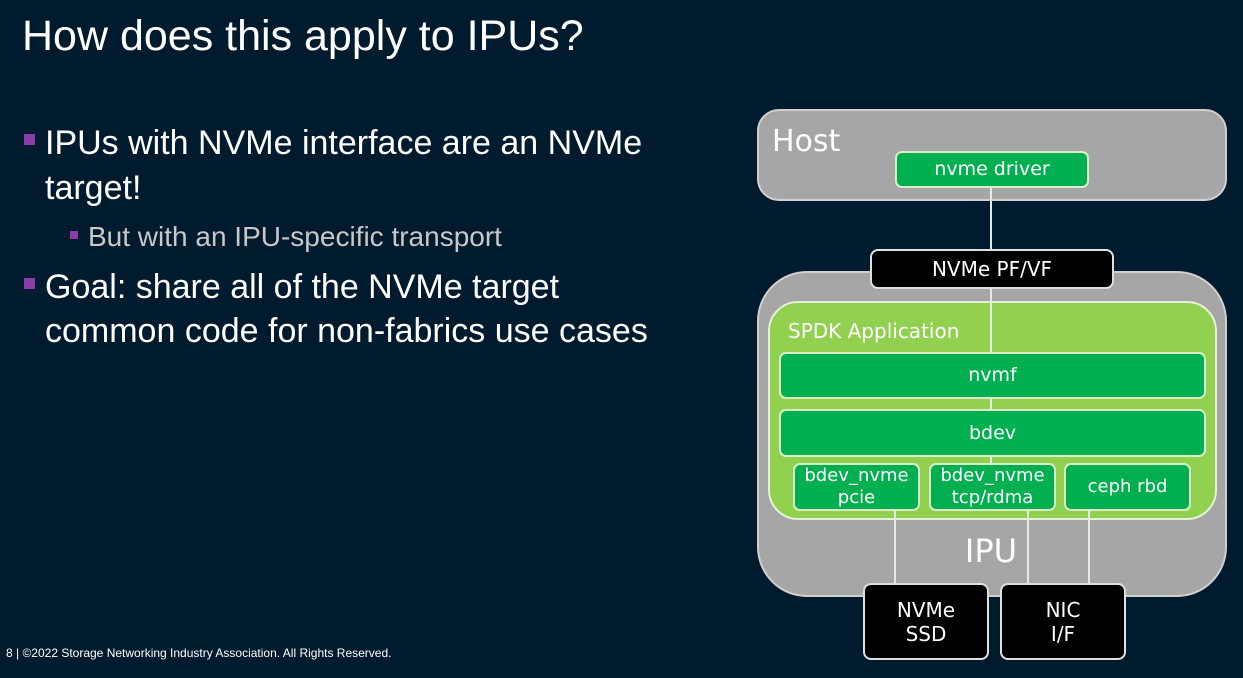 The image size is (1243, 678). I want to click on sub-bullet: But with an IPU-specific transport, so click(286, 237).